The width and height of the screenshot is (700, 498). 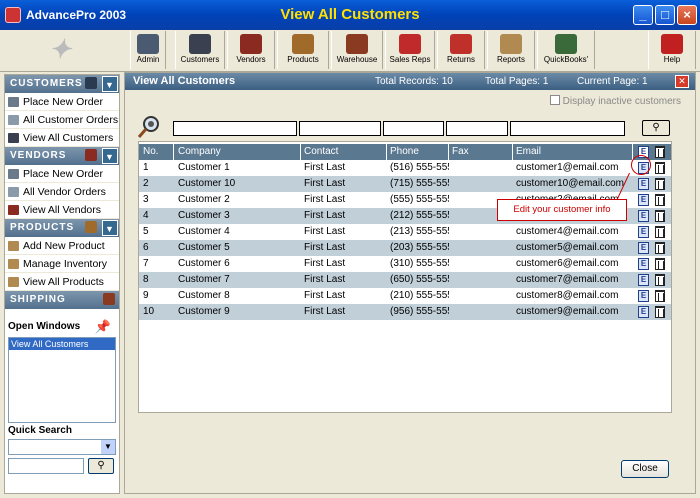 I want to click on computer-icon, so click(x=148, y=44).